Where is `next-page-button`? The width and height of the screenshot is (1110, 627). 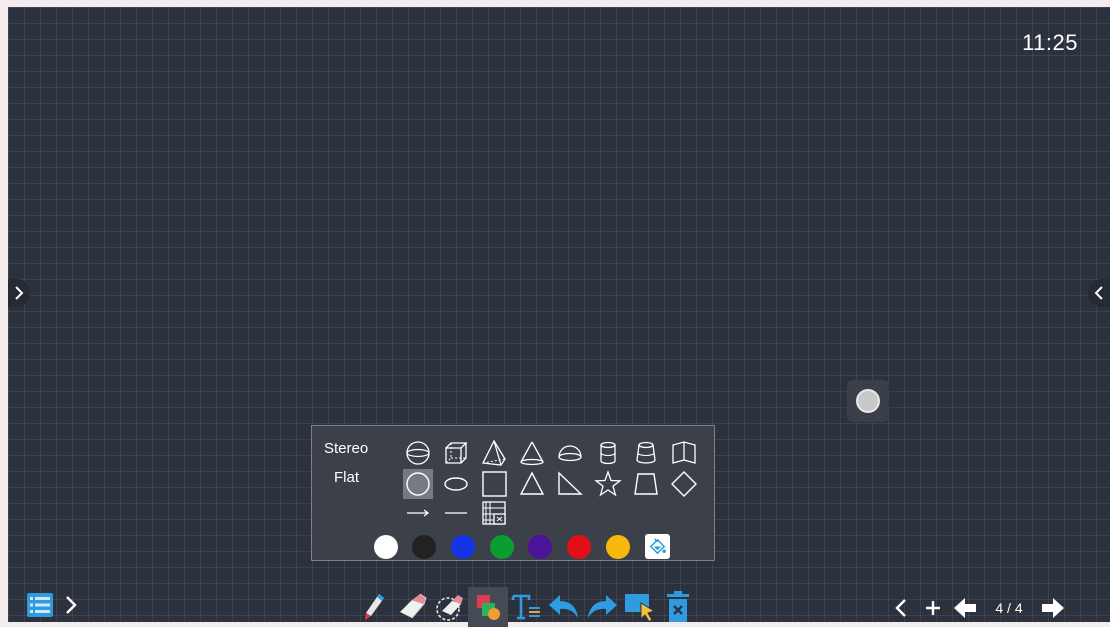 next-page-button is located at coordinates (1053, 608).